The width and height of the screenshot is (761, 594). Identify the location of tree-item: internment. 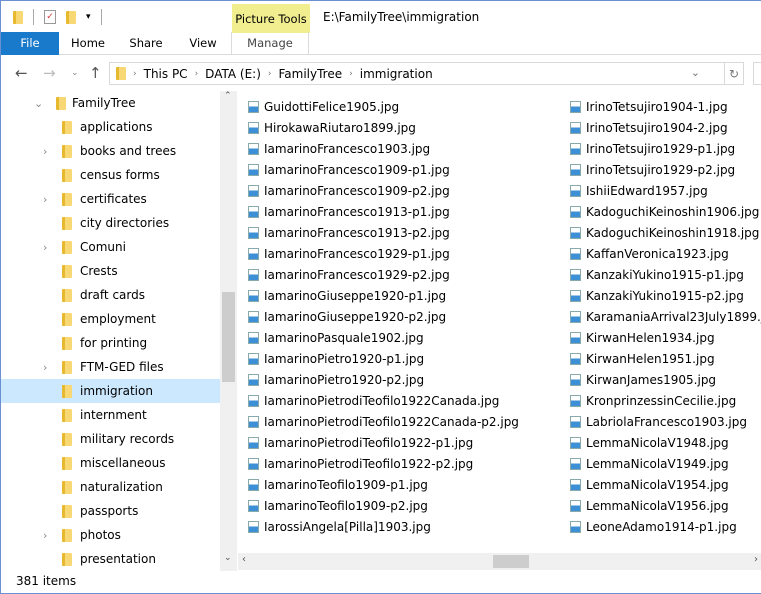
(110, 415).